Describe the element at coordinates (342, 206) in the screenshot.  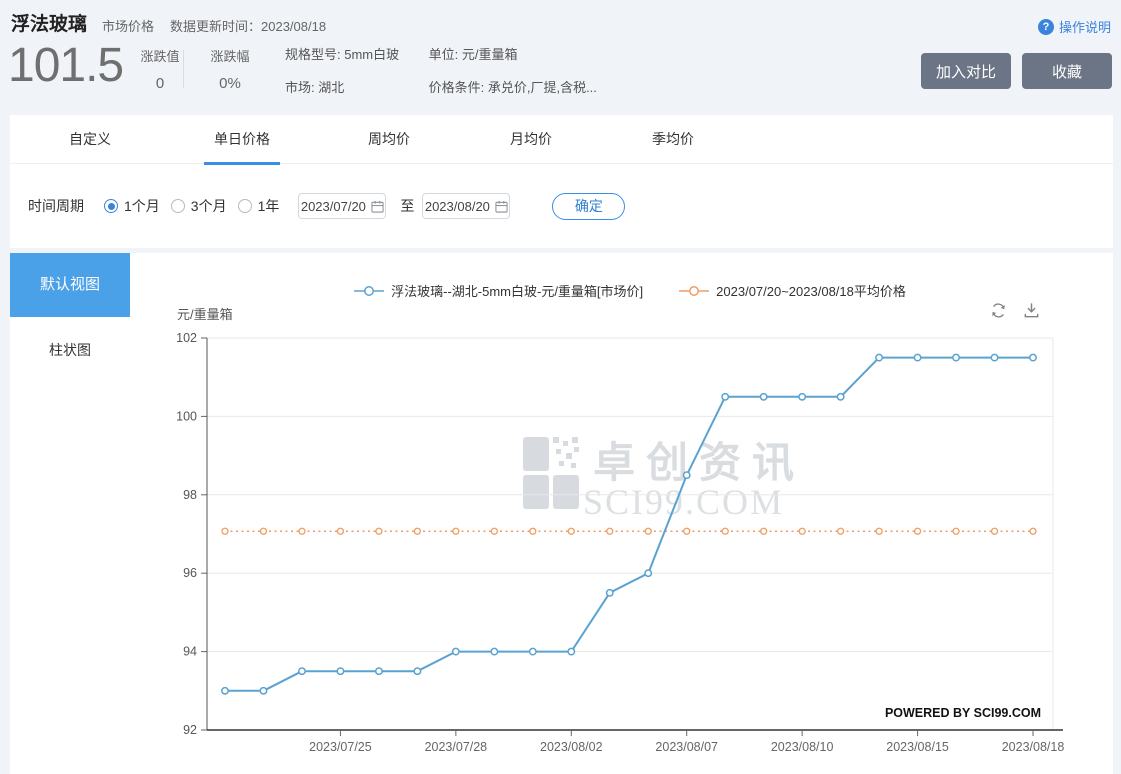
I see `start-date-input: 2023/07/20` at that location.